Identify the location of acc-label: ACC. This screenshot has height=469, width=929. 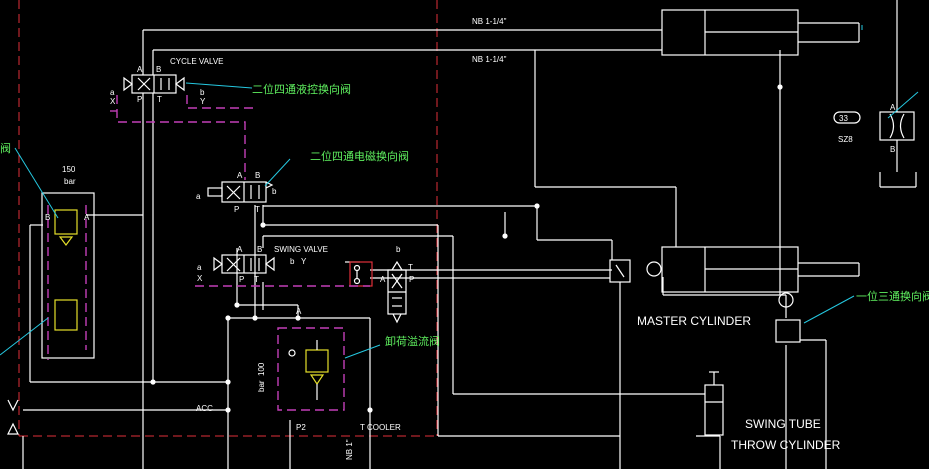
(204, 408).